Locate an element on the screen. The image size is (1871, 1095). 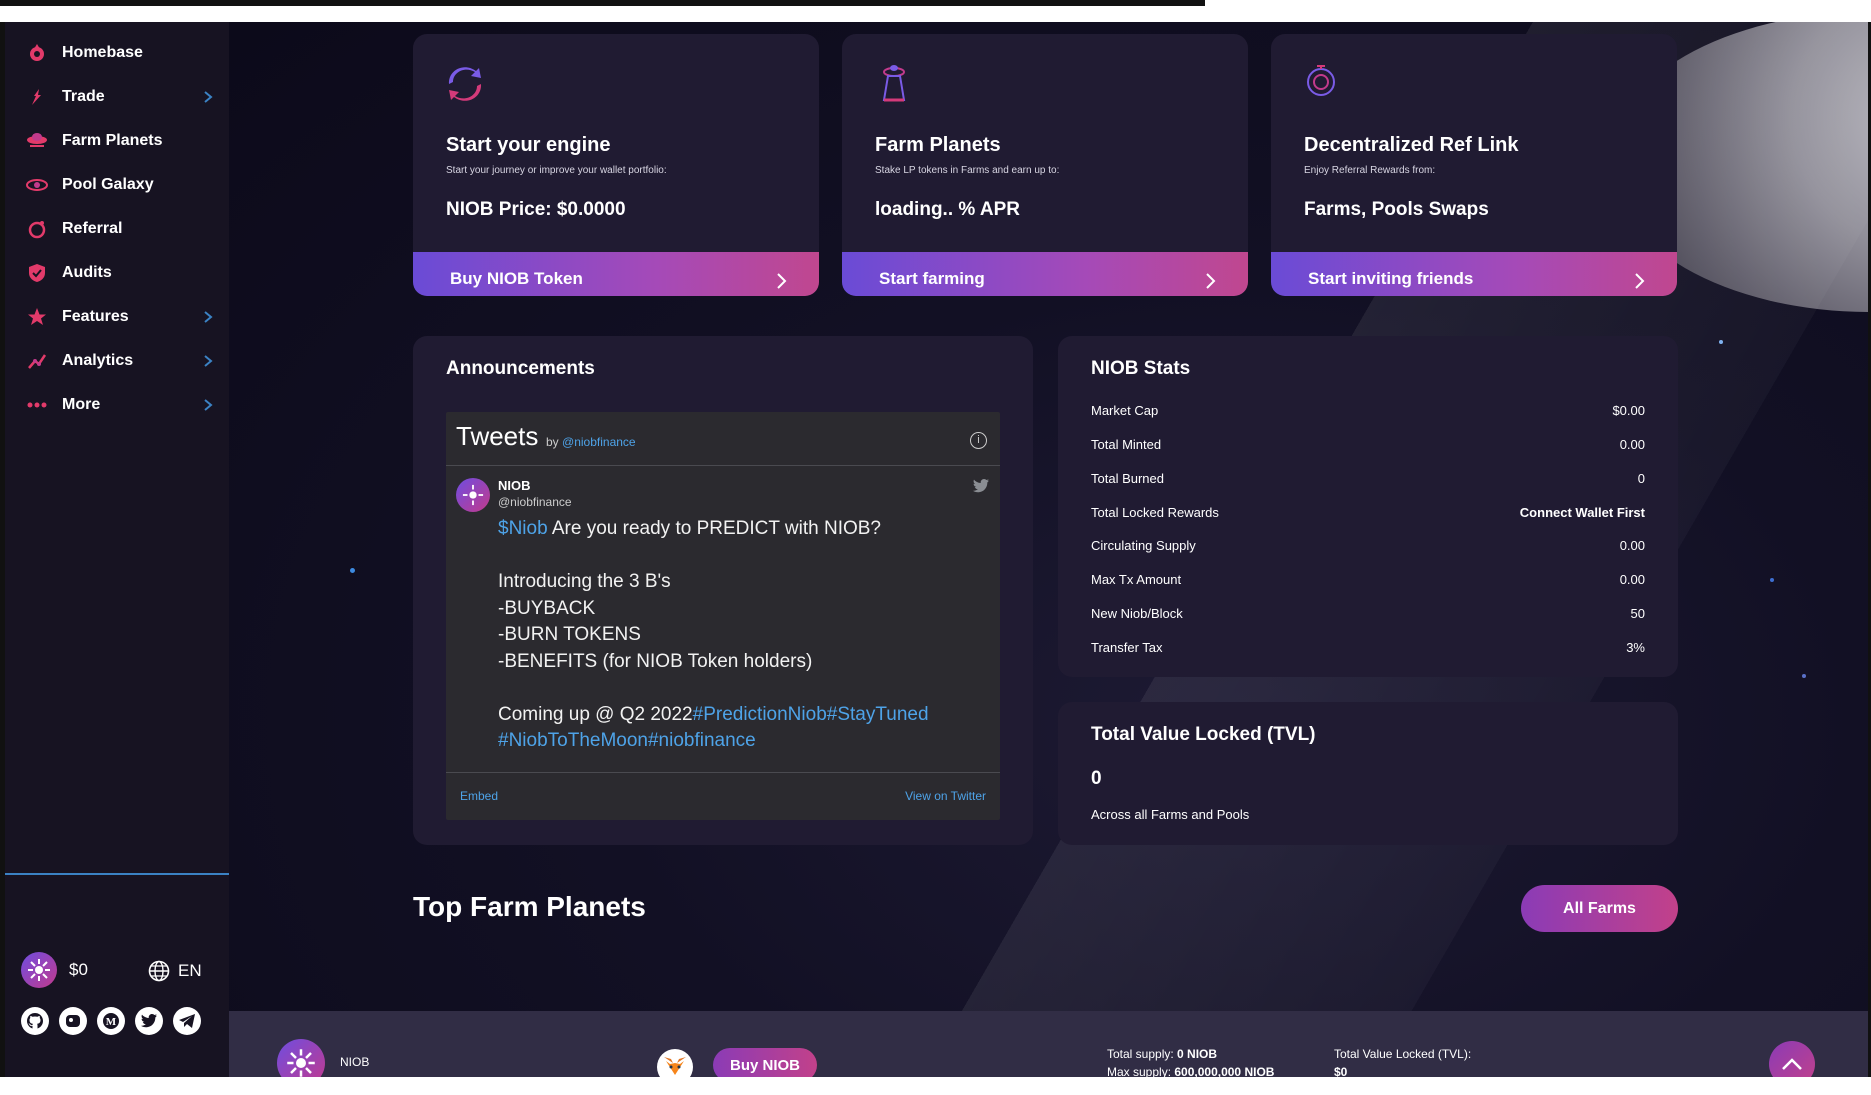
buy-niob-token-button: Buy NIOB Token is located at coordinates (616, 274).